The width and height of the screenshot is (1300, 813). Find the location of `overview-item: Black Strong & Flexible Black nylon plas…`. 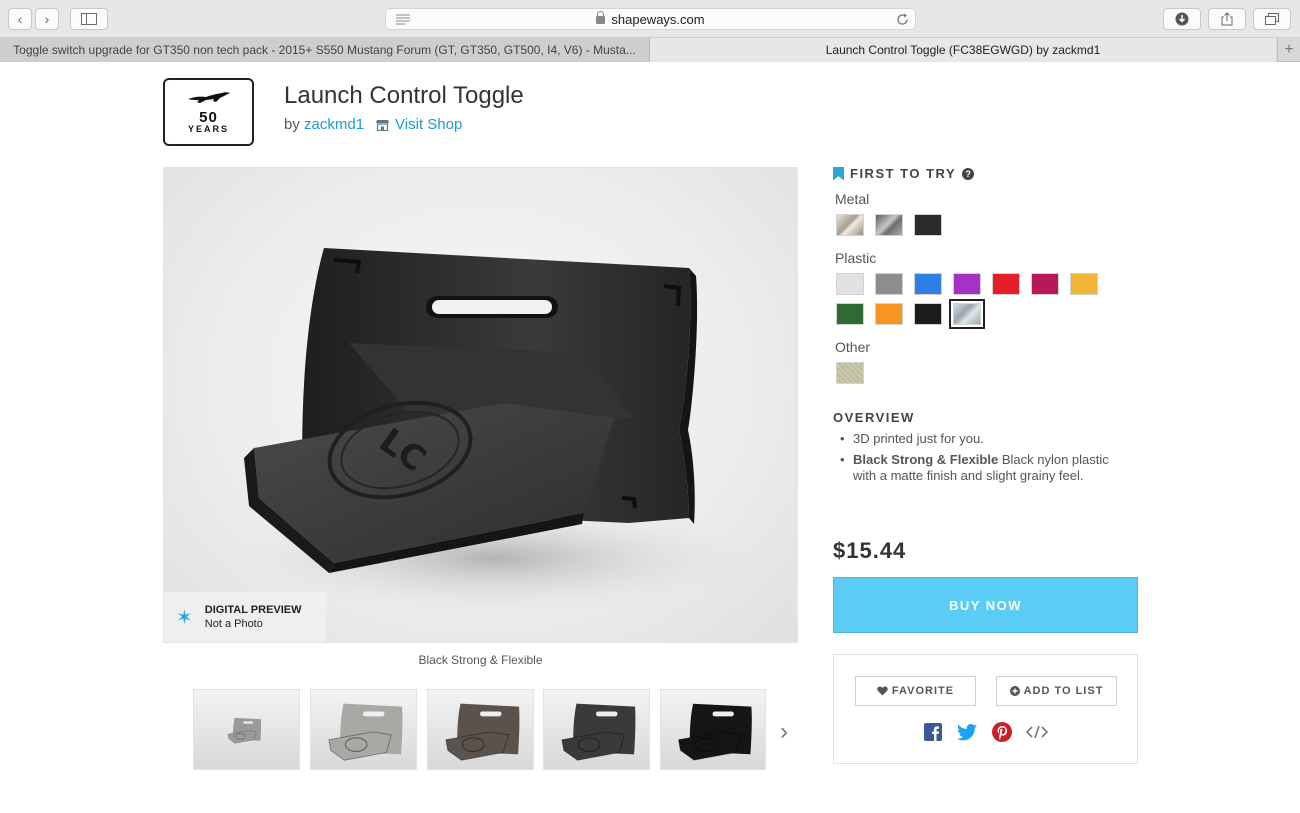

overview-item: Black Strong & Flexible Black nylon plas… is located at coordinates (985, 468).